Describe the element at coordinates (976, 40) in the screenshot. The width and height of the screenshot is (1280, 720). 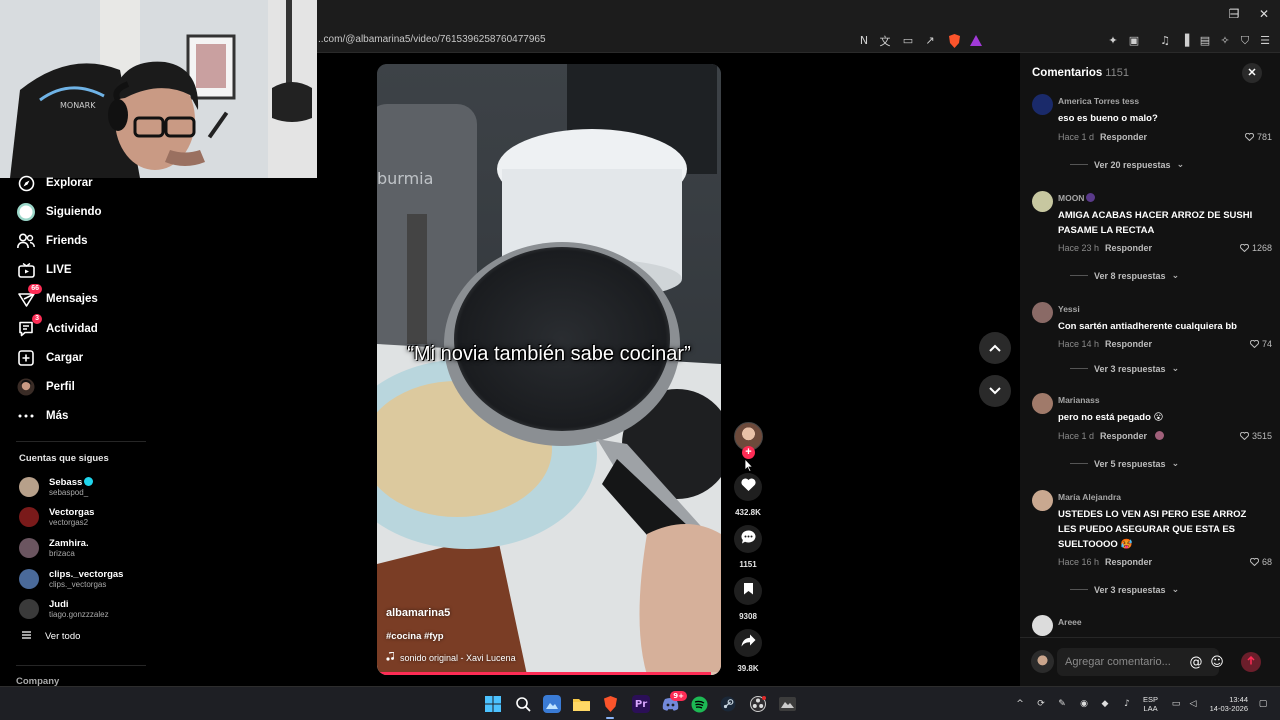
I see `brave-rewards-icon` at that location.